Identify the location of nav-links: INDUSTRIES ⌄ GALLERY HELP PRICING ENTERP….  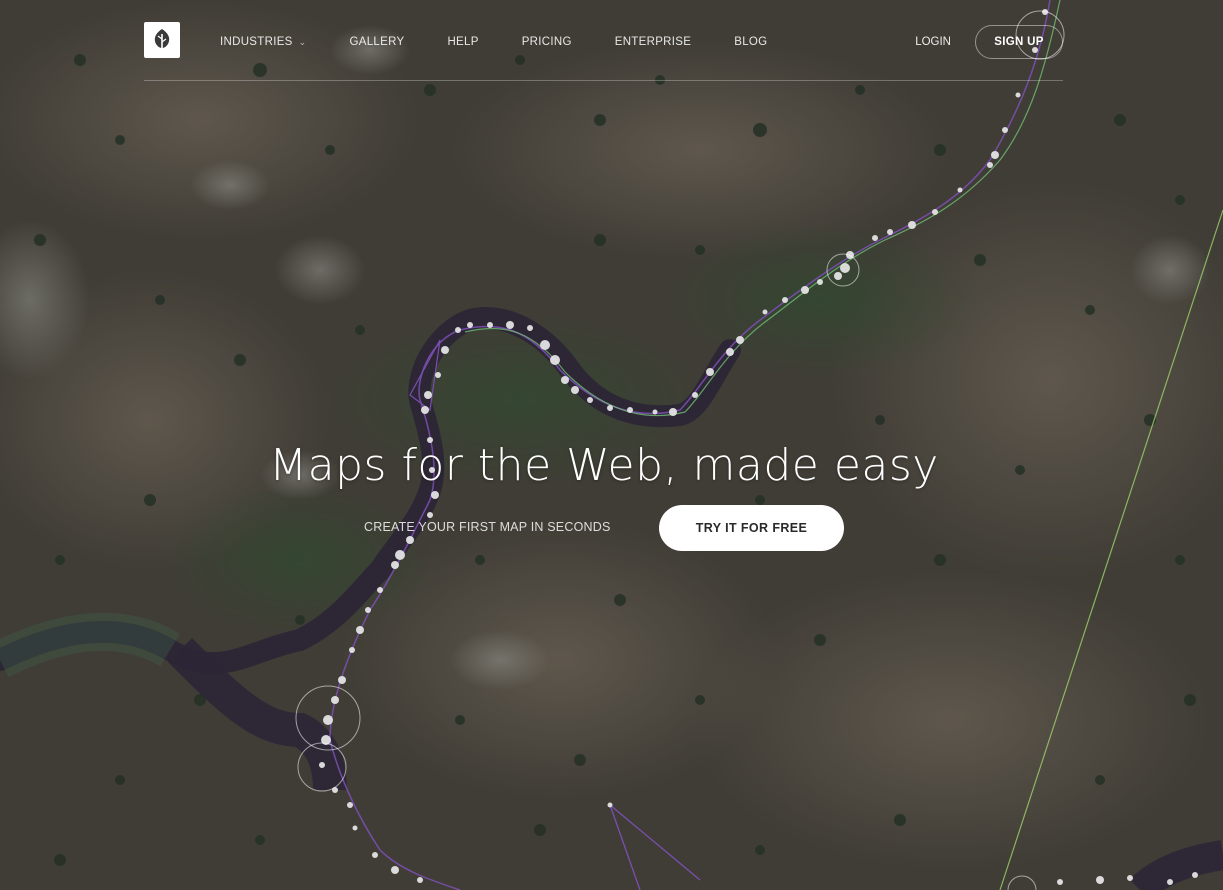
(515, 42).